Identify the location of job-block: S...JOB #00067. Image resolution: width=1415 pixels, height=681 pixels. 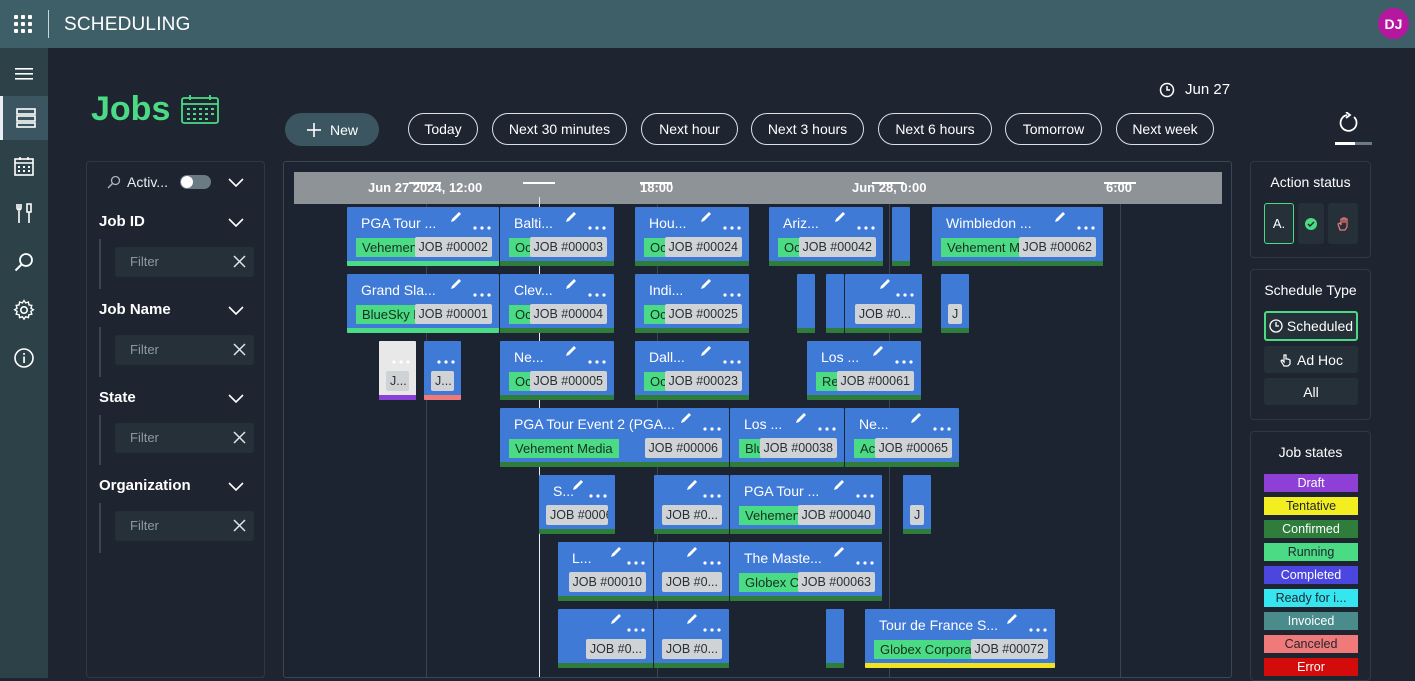
(577, 504).